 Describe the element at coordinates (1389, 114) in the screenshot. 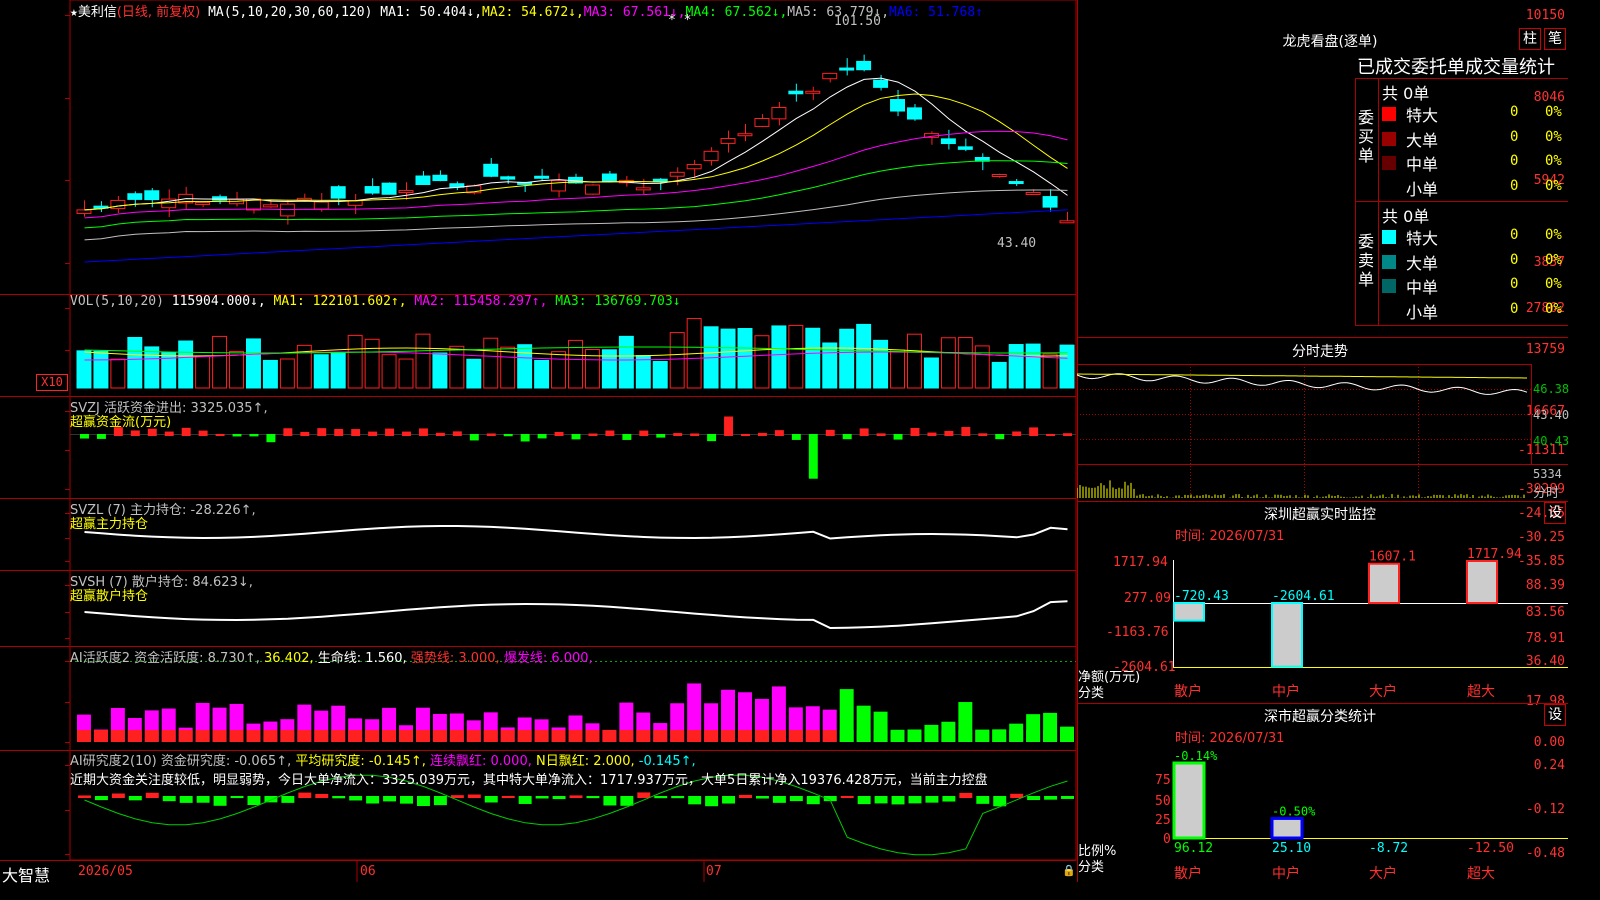

I see `buy-color-swatch` at that location.